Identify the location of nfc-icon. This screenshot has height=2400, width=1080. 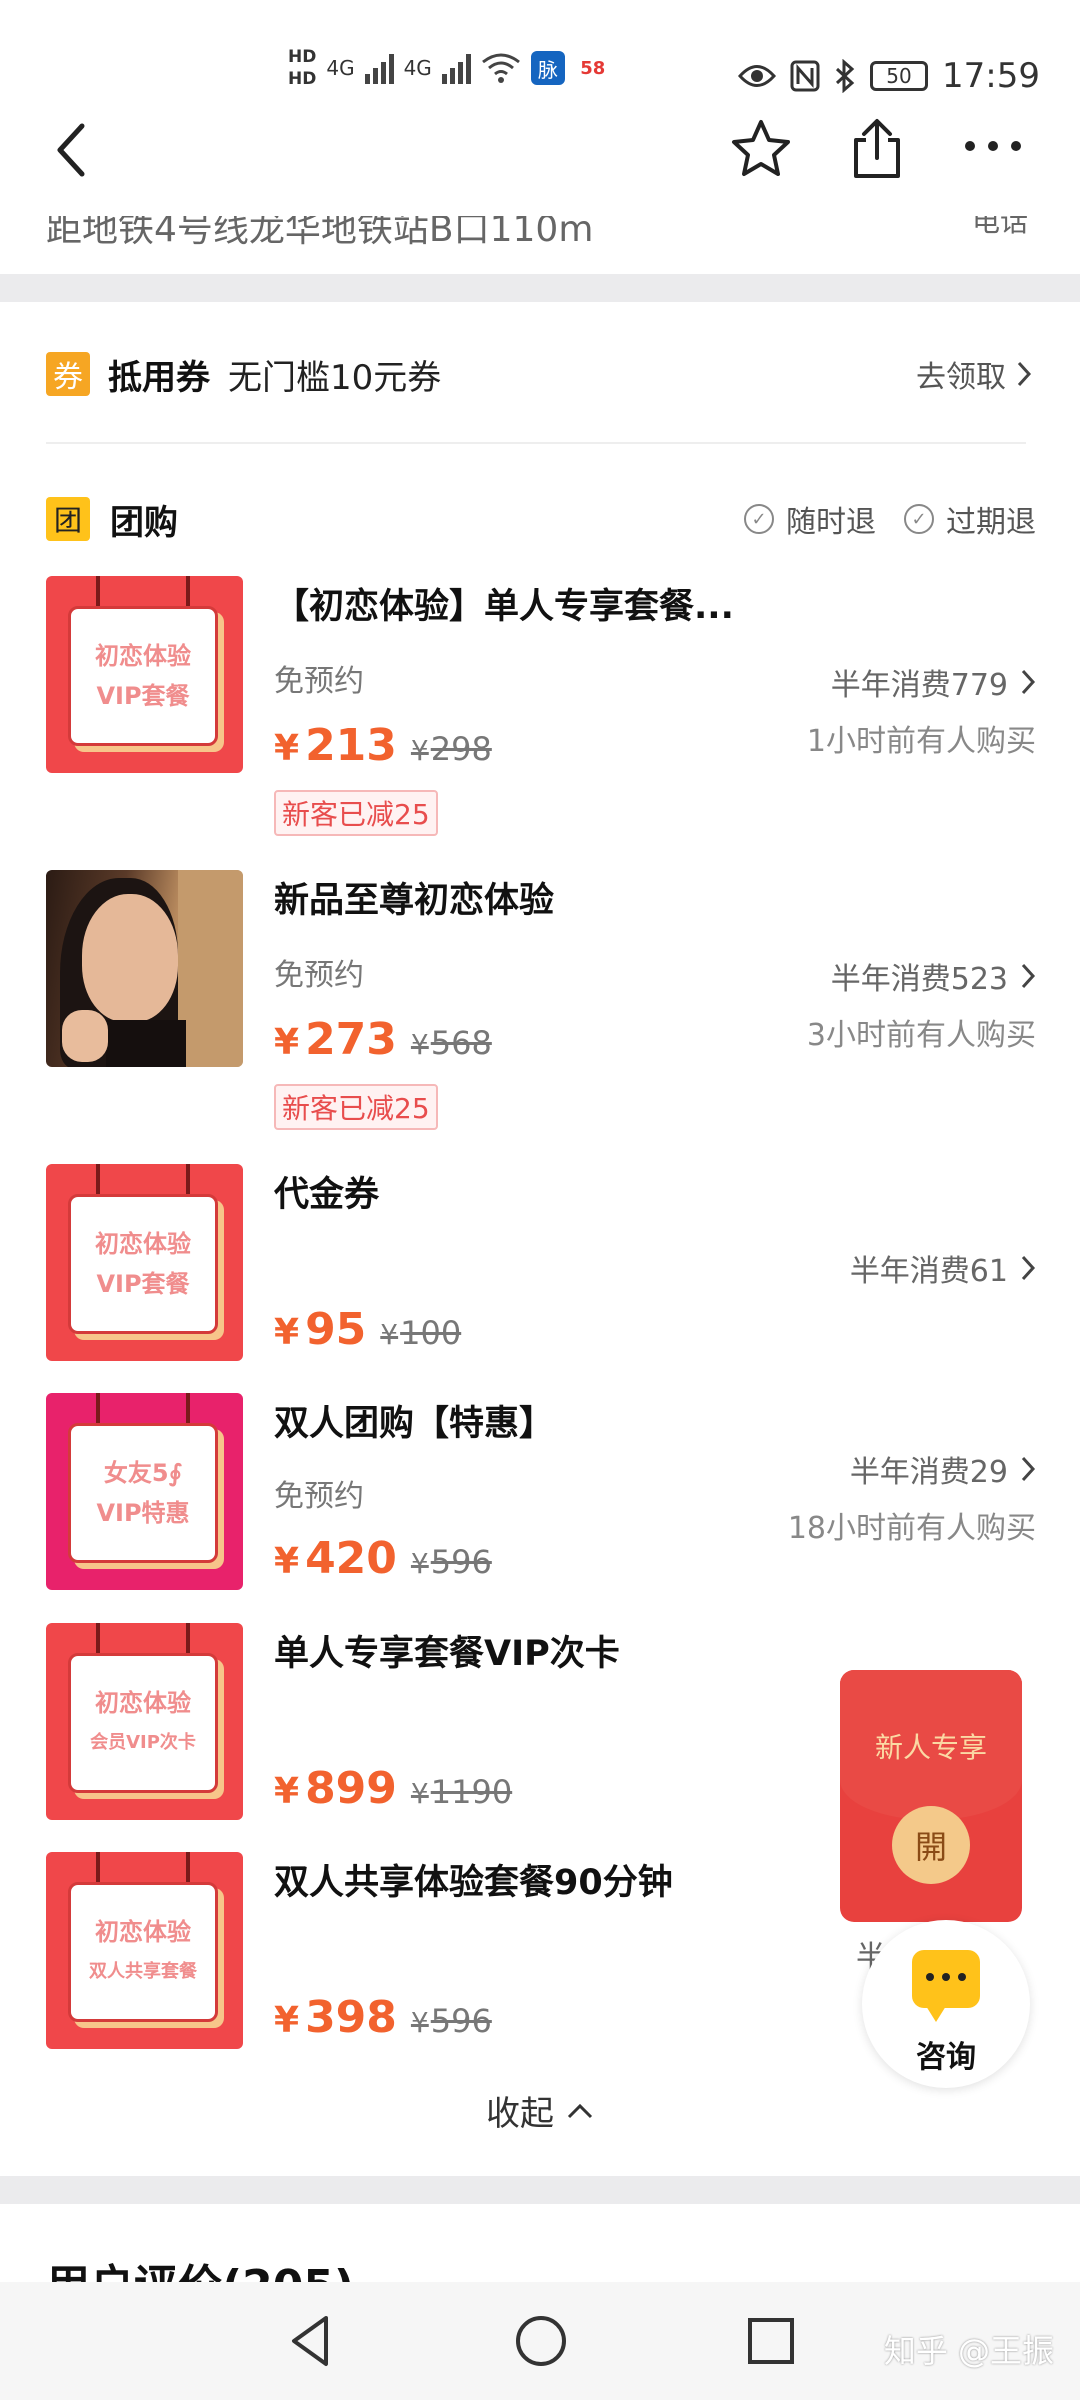
(805, 76).